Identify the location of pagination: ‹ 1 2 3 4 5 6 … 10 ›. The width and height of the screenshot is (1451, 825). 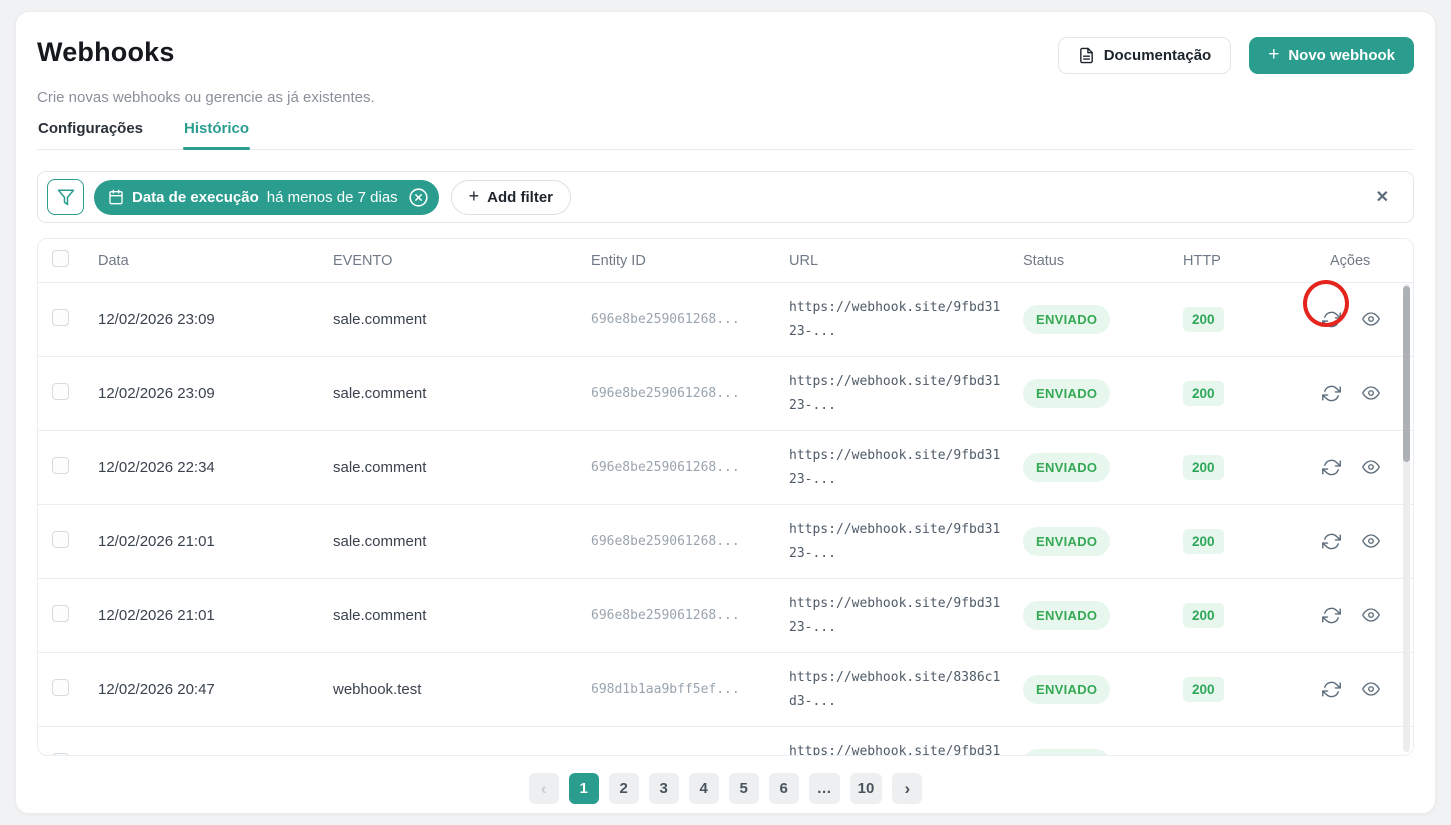
(725, 788).